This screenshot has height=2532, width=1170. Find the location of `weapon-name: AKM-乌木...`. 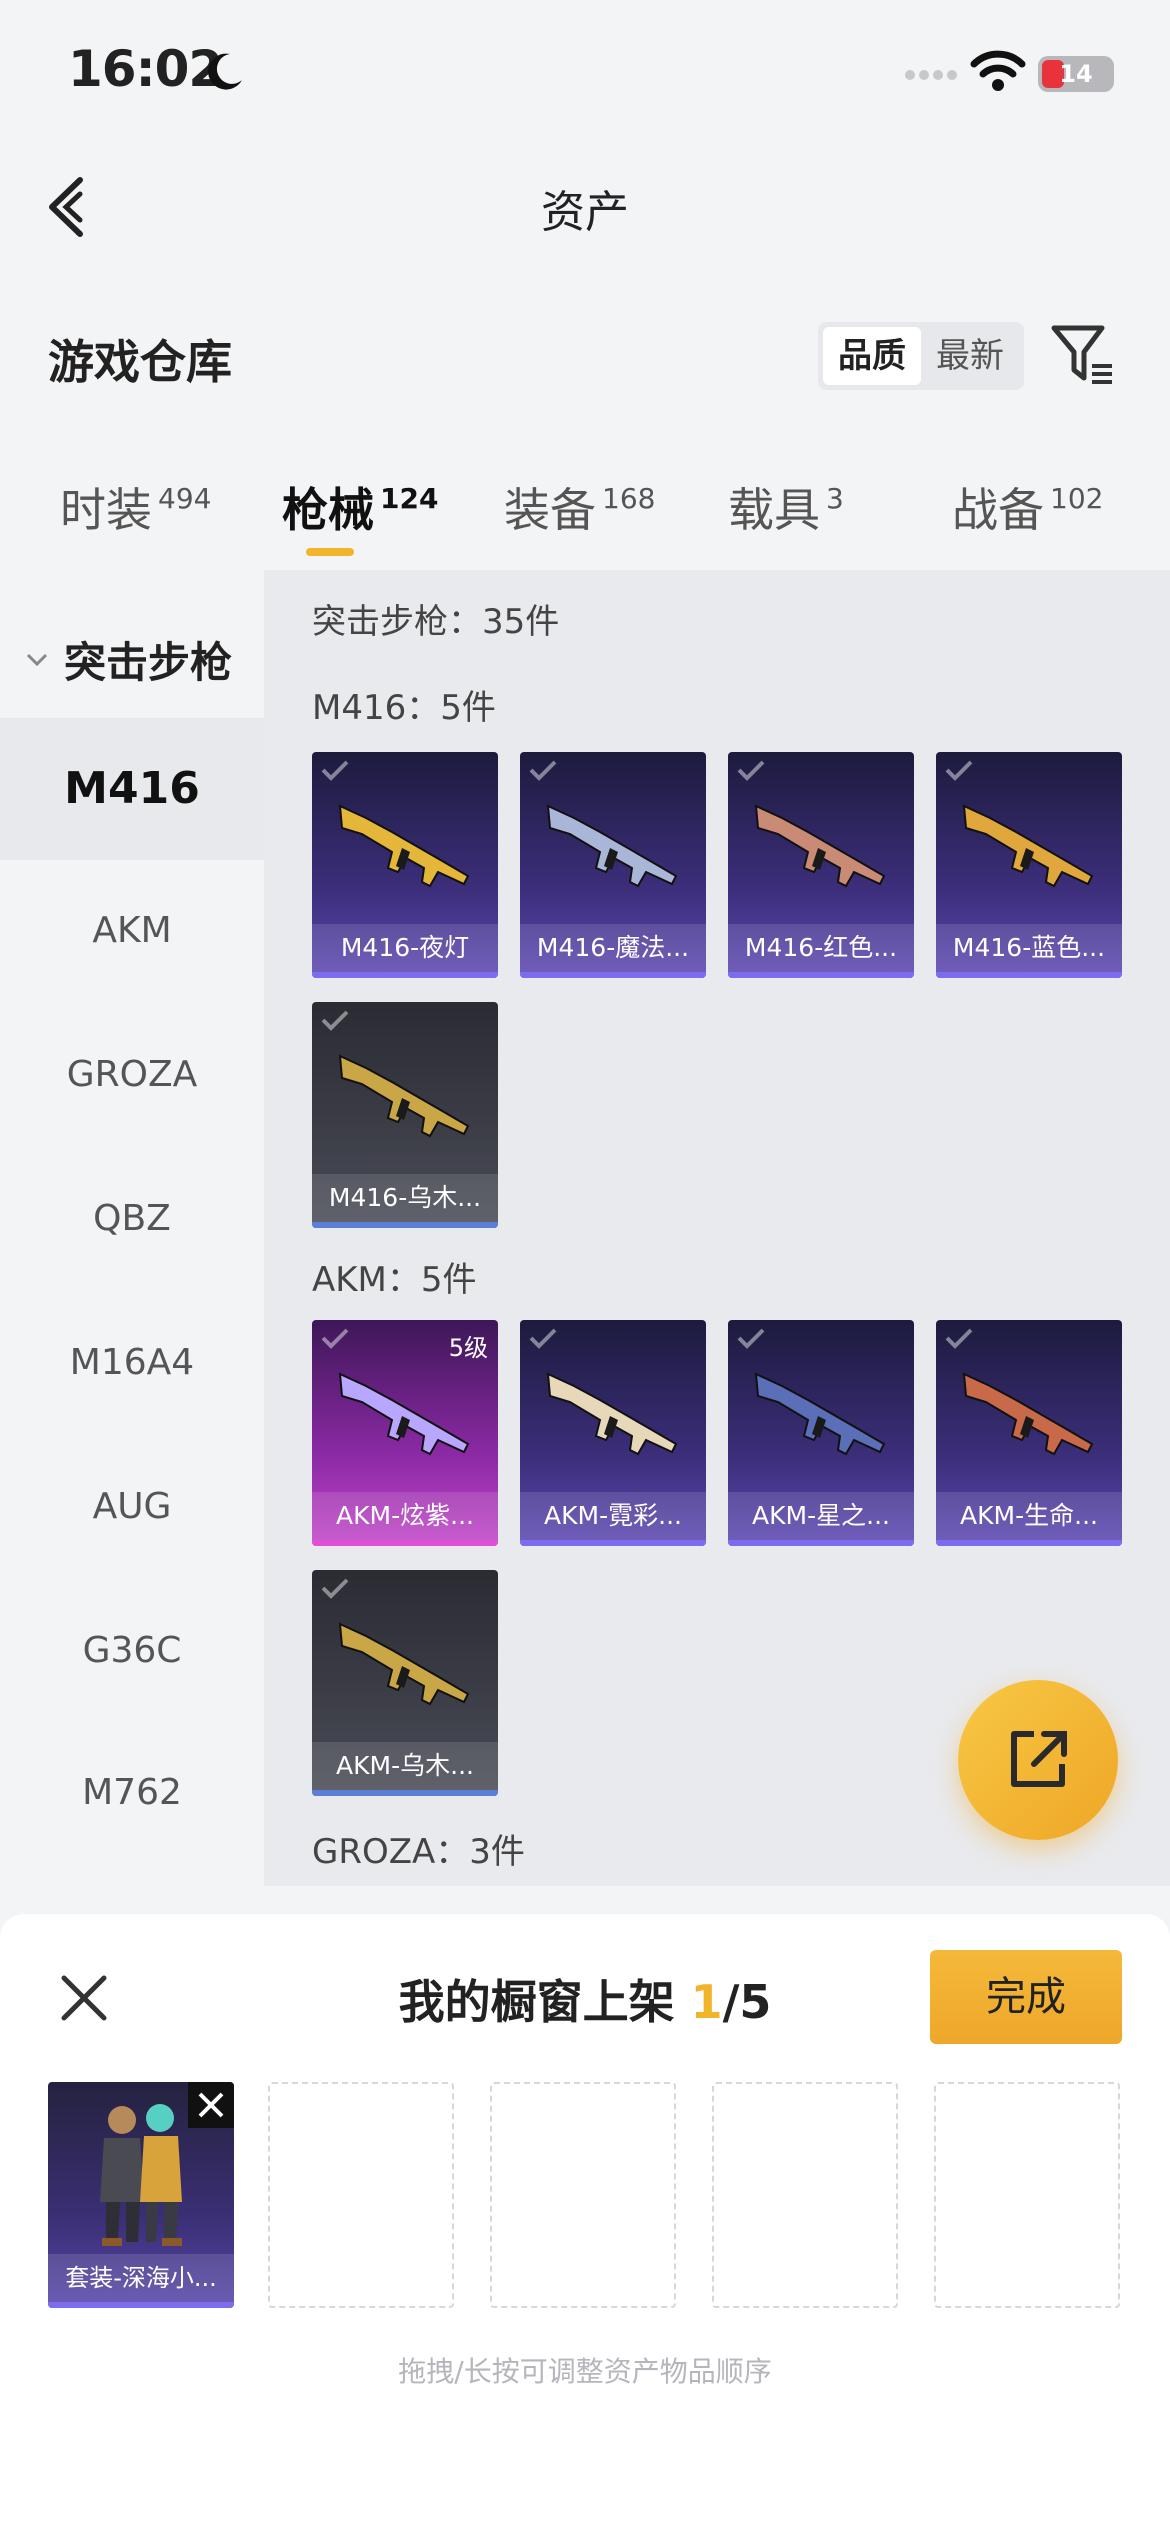

weapon-name: AKM-乌木... is located at coordinates (405, 1766).